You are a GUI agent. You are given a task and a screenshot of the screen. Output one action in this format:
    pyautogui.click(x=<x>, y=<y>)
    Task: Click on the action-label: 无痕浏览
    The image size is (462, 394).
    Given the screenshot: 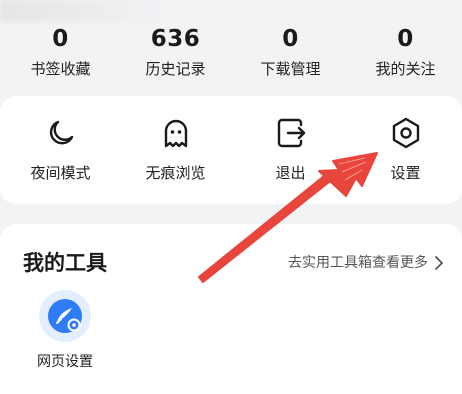 What is the action you would take?
    pyautogui.click(x=175, y=173)
    